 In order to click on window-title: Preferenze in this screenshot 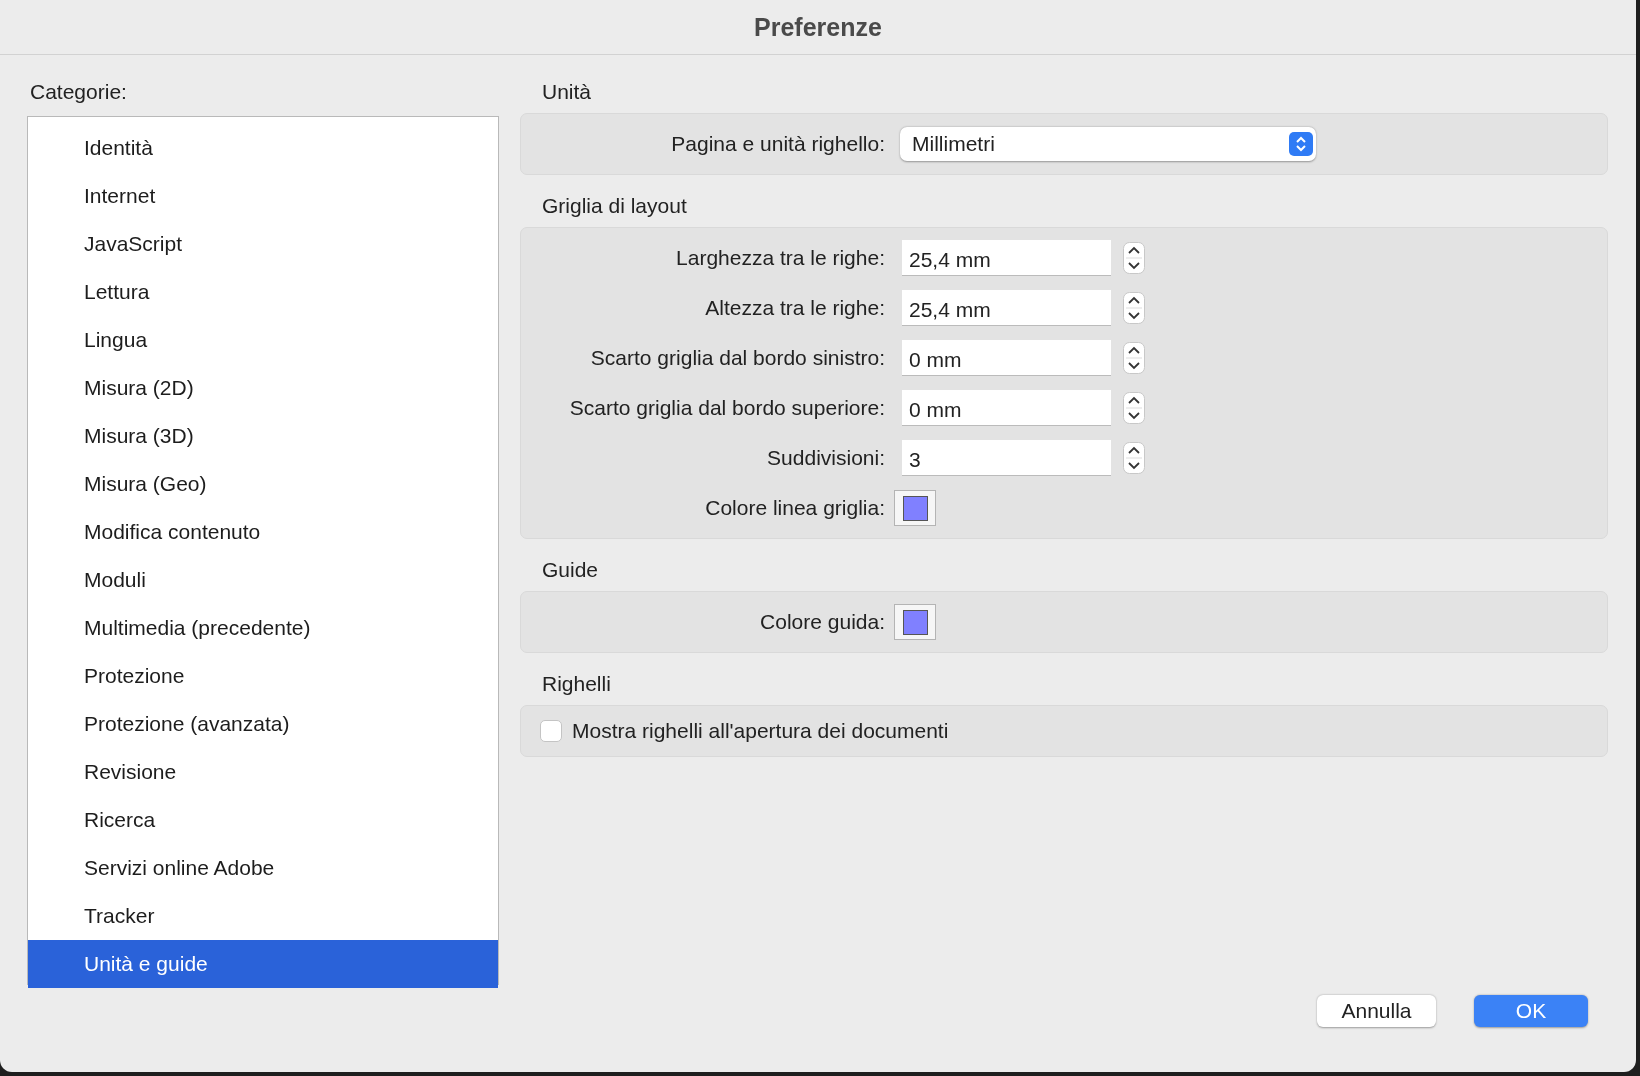, I will do `click(818, 27)`.